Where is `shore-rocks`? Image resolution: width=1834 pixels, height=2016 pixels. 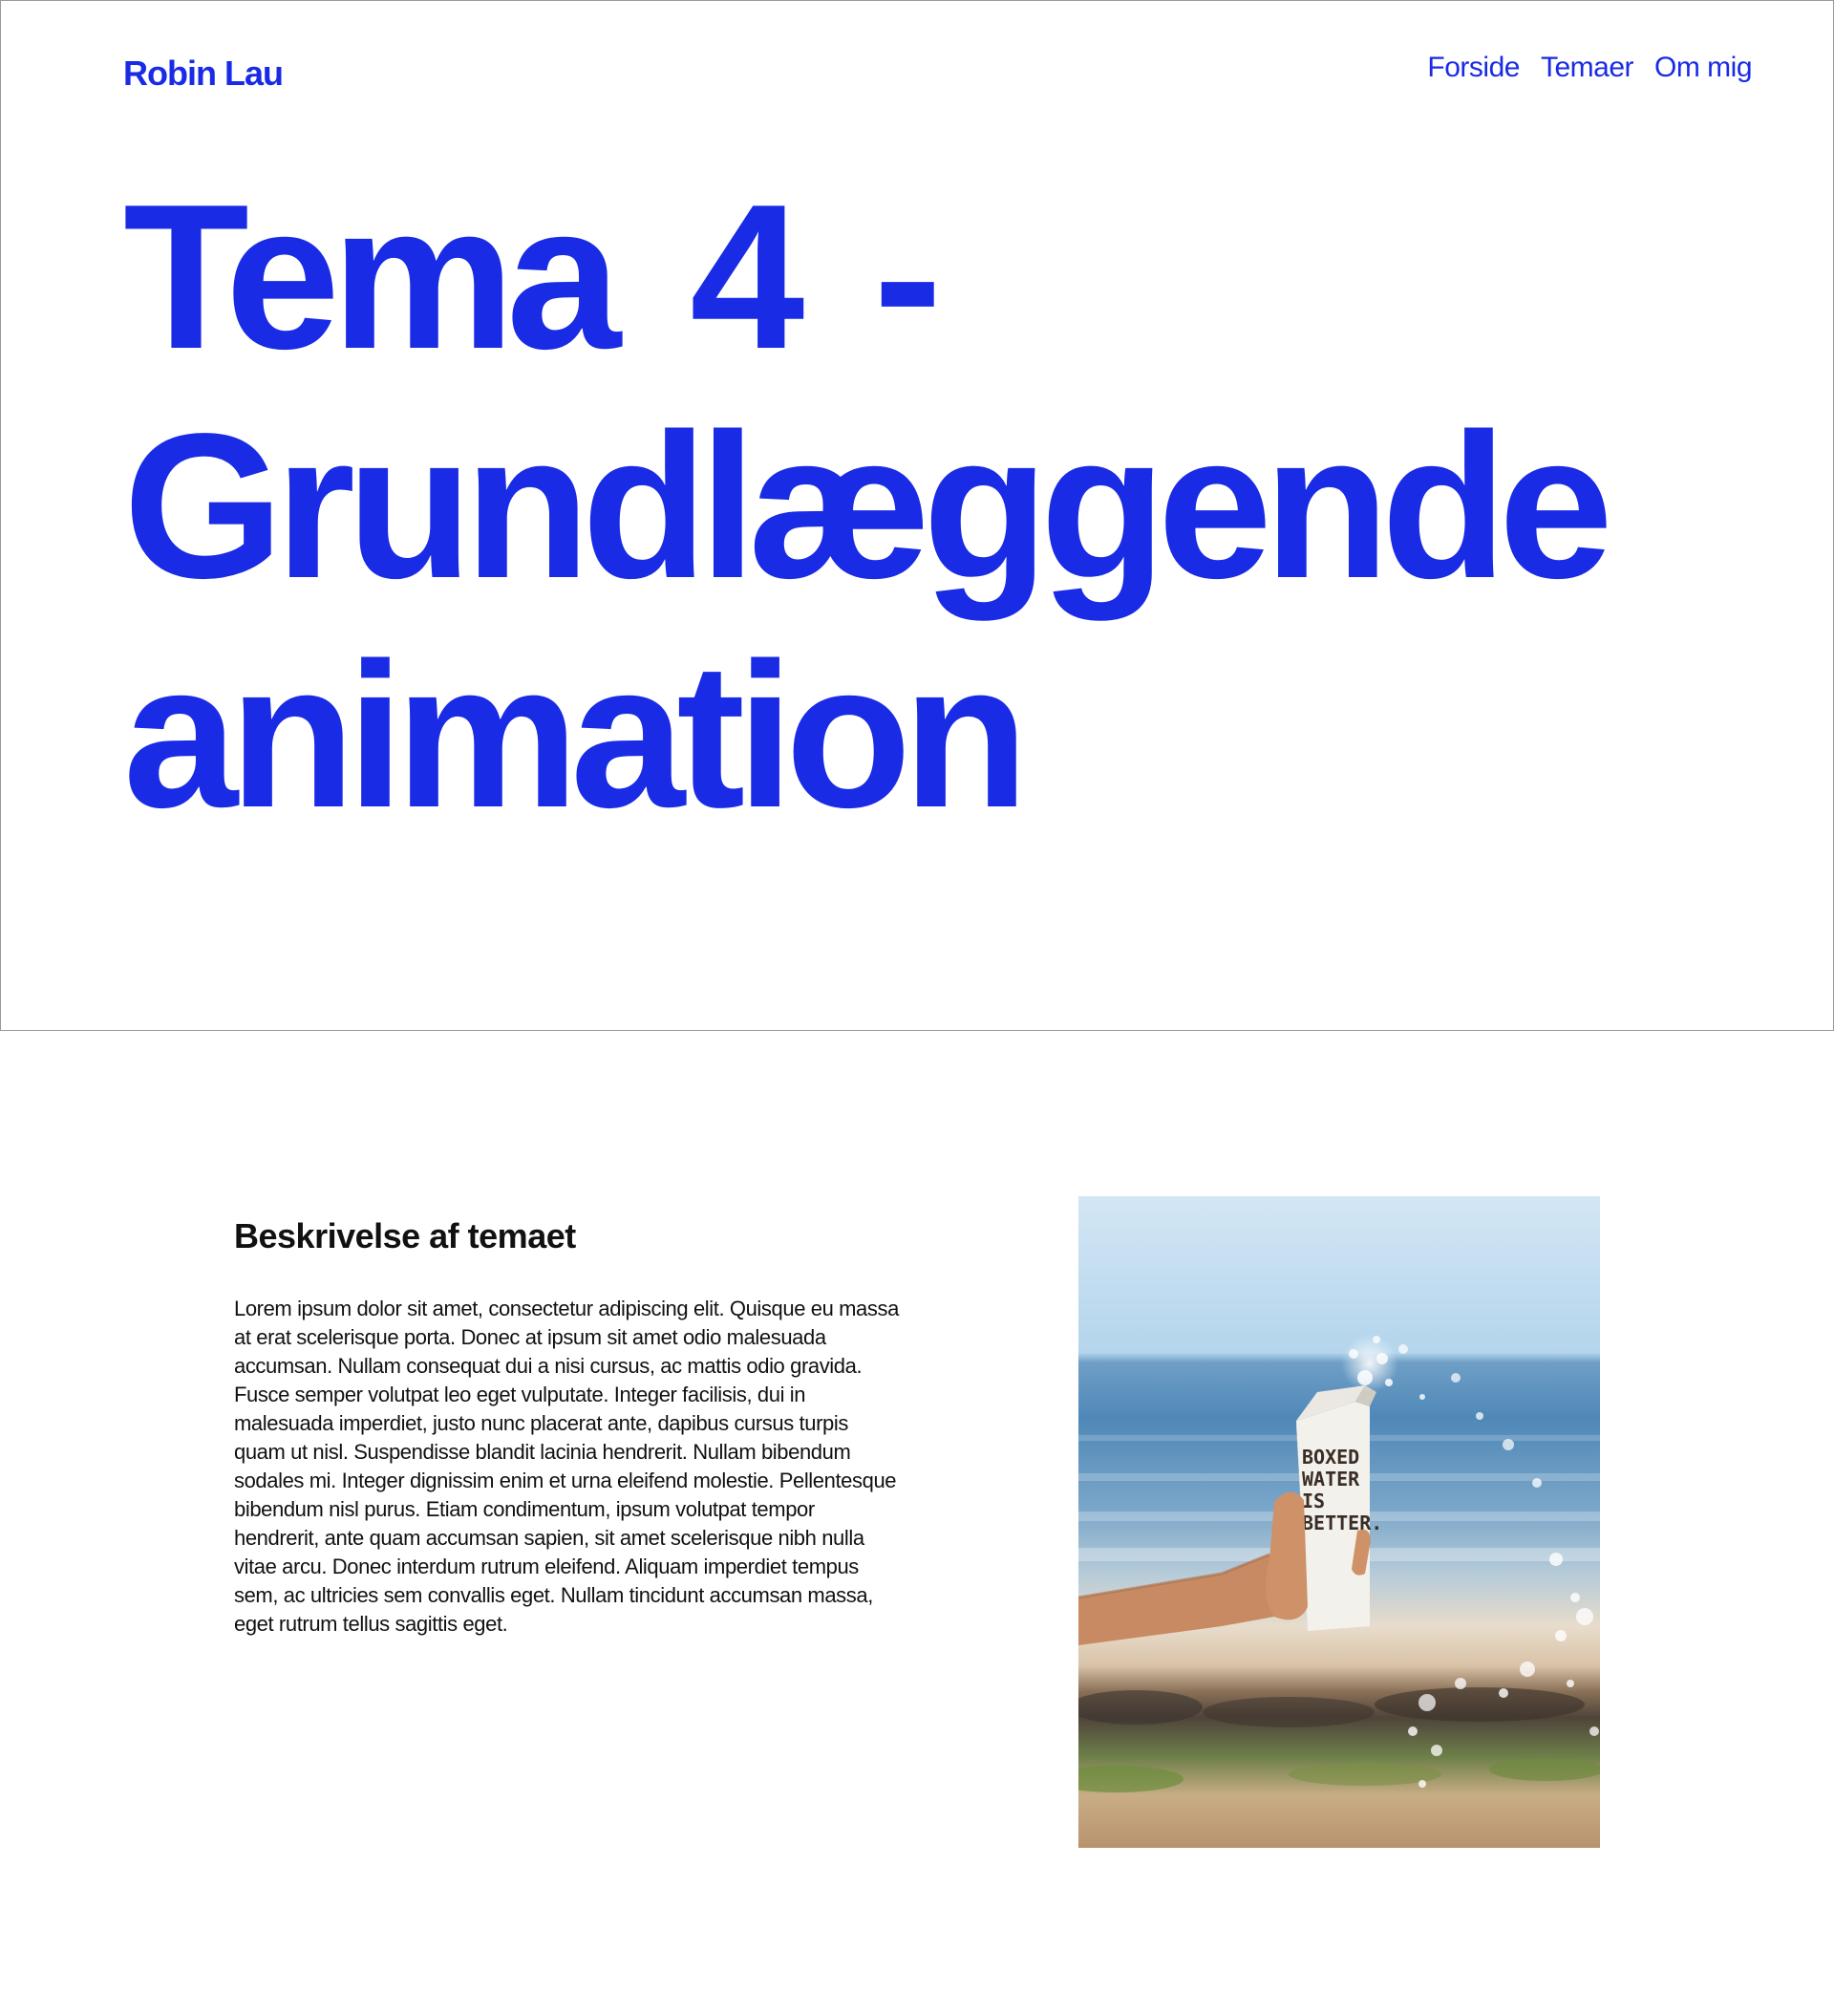 shore-rocks is located at coordinates (1331, 1707).